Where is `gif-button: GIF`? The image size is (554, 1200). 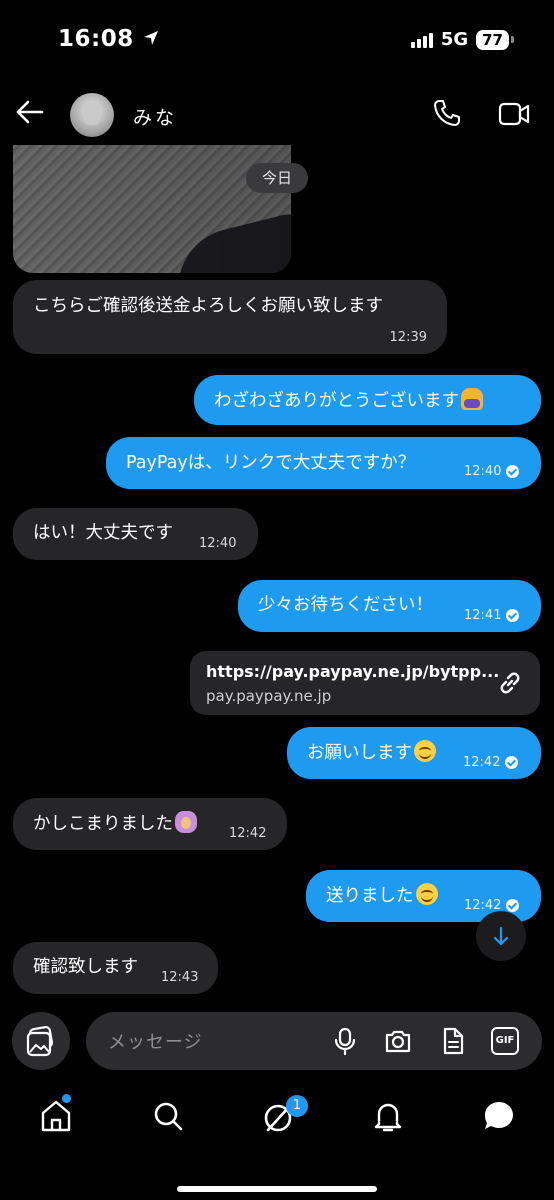
gif-button: GIF is located at coordinates (505, 1041).